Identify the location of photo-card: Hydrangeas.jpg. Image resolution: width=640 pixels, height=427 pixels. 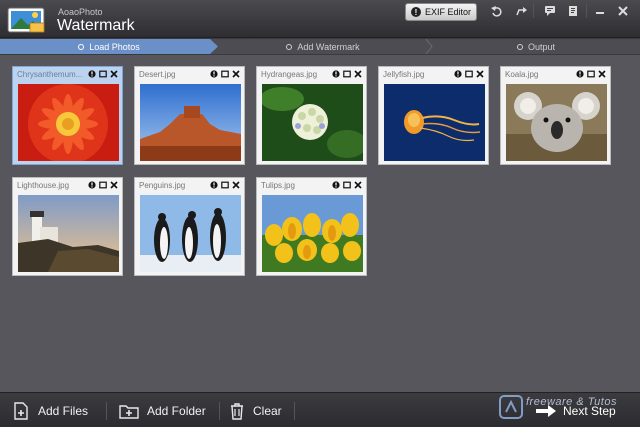
(311, 115).